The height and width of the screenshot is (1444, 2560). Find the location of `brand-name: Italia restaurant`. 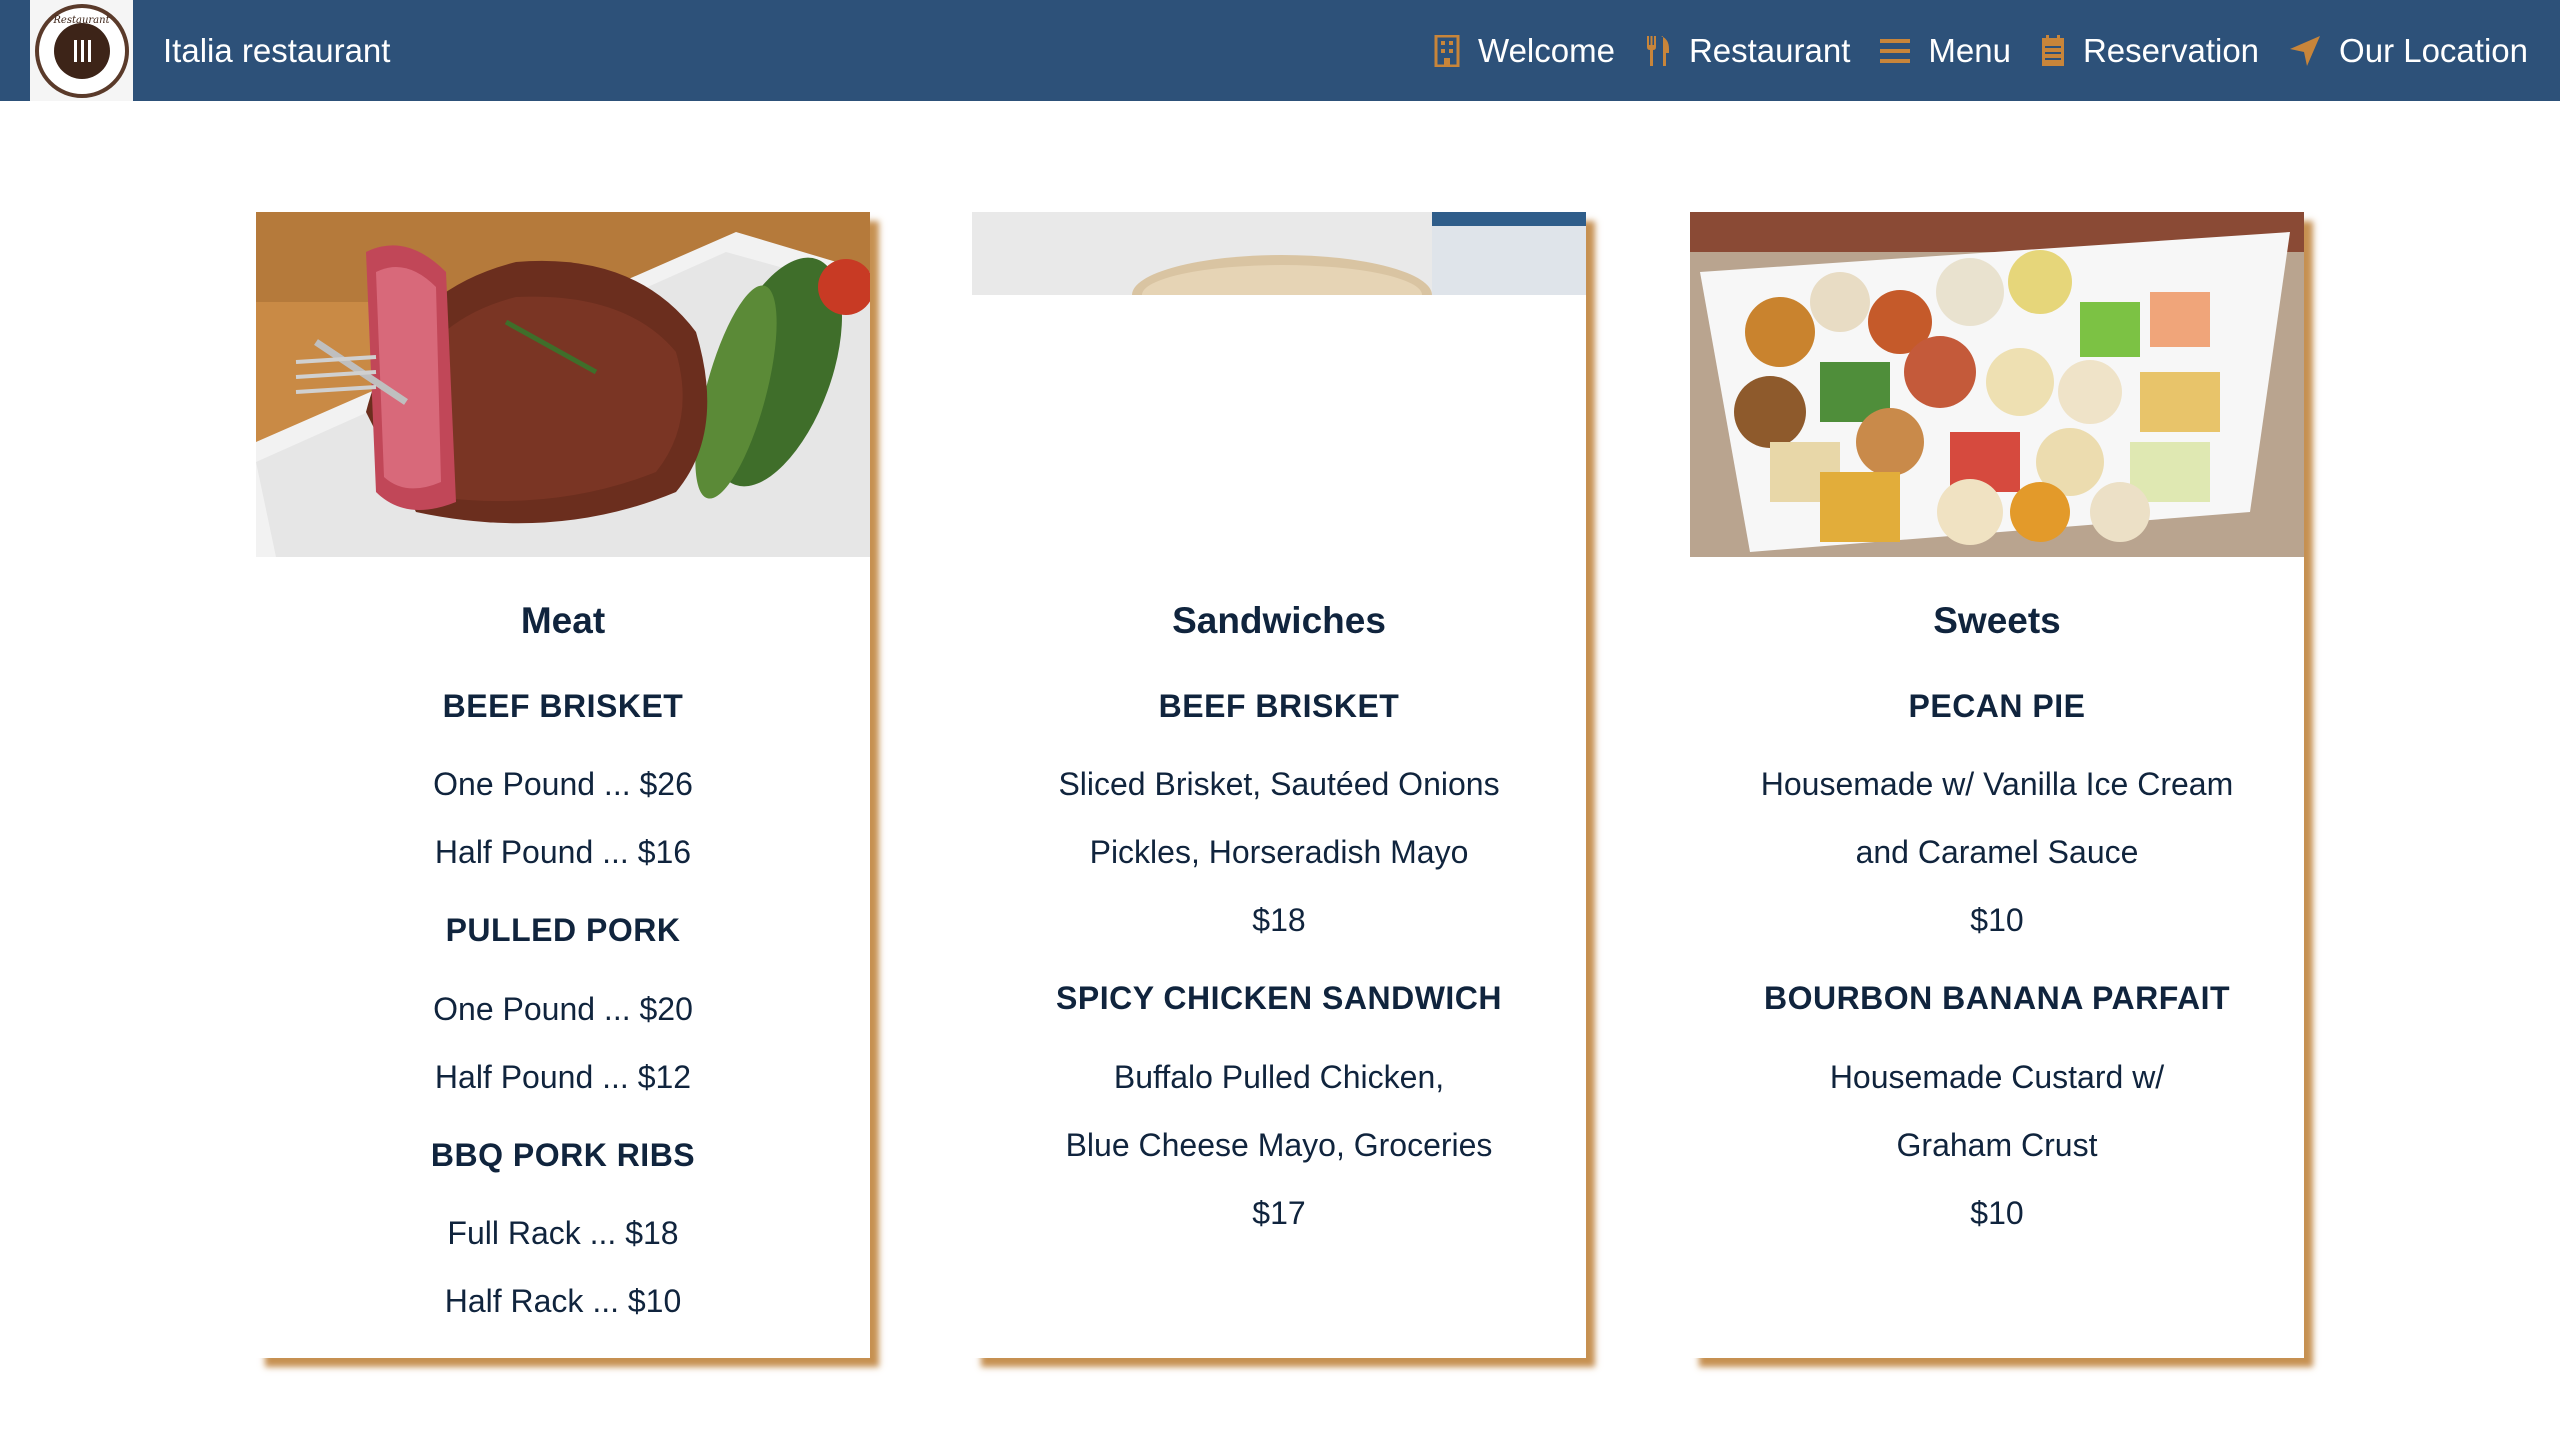

brand-name: Italia restaurant is located at coordinates (276, 50).